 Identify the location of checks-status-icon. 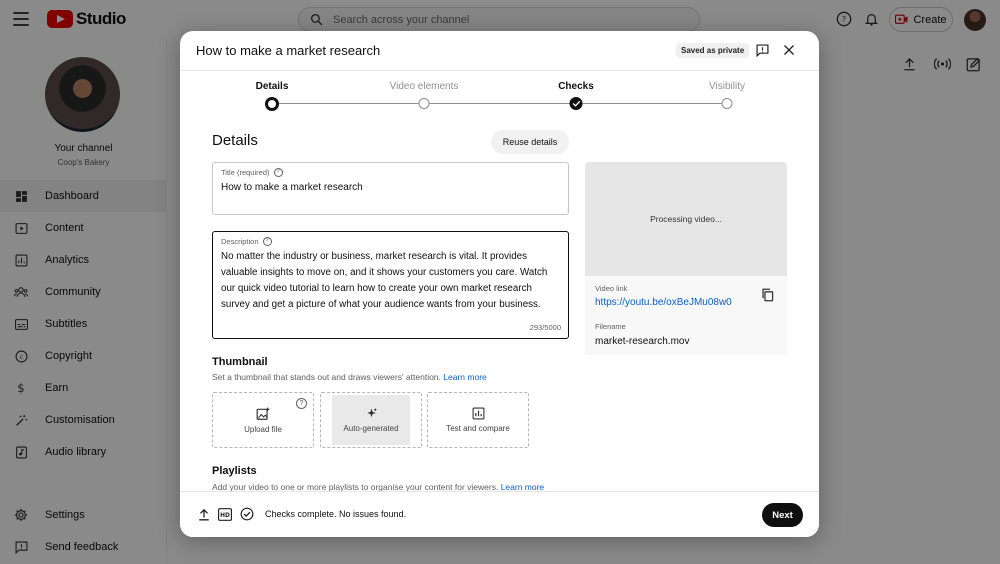
(247, 514).